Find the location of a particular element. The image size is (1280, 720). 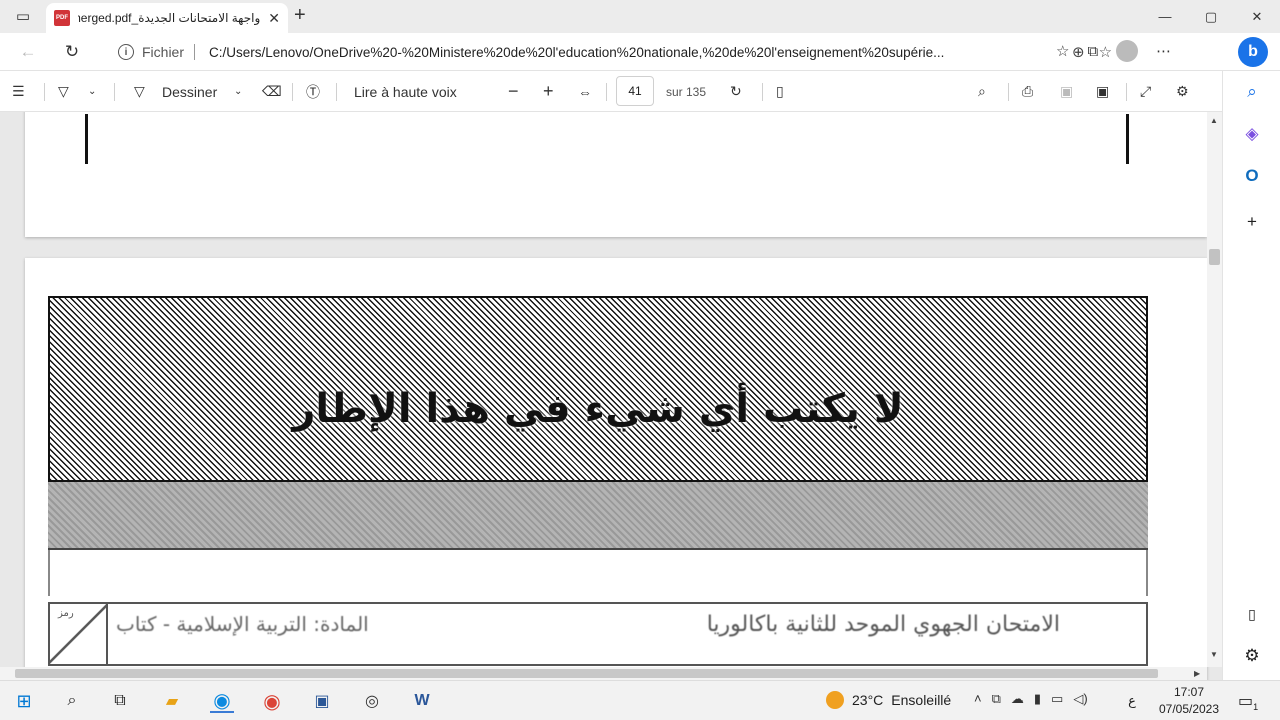

edge-icon: ◉ is located at coordinates (222, 701).